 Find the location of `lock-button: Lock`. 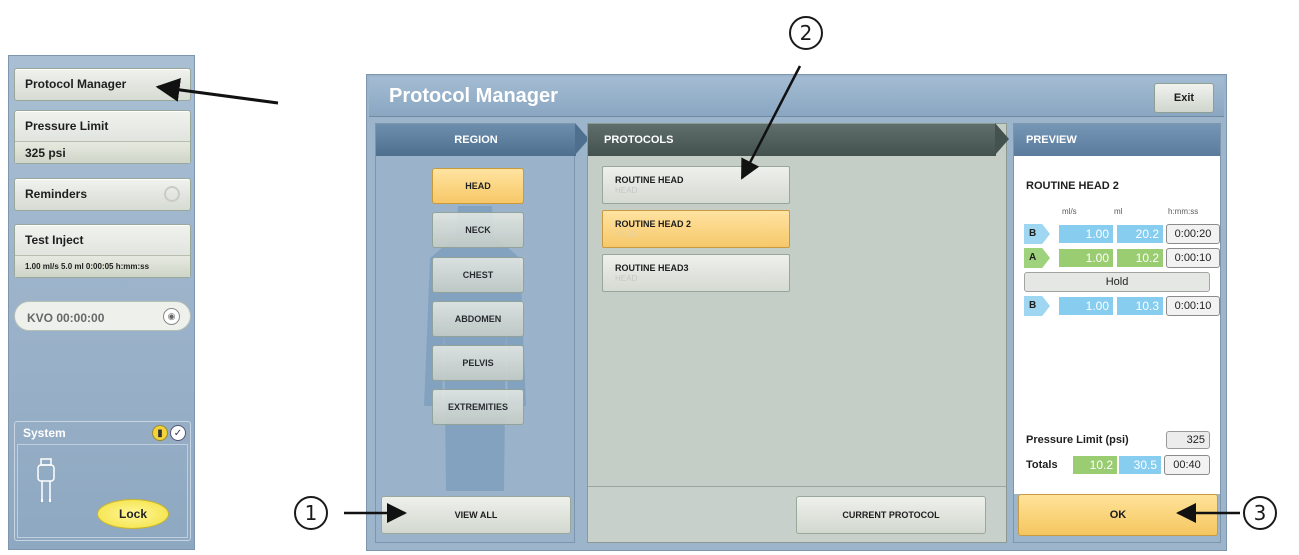

lock-button: Lock is located at coordinates (133, 514).